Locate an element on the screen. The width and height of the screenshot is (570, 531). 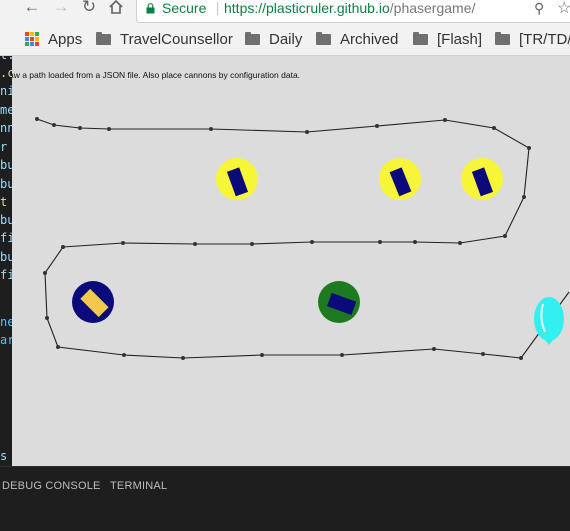
bookmark-label: [Flash] is located at coordinates (460, 39).